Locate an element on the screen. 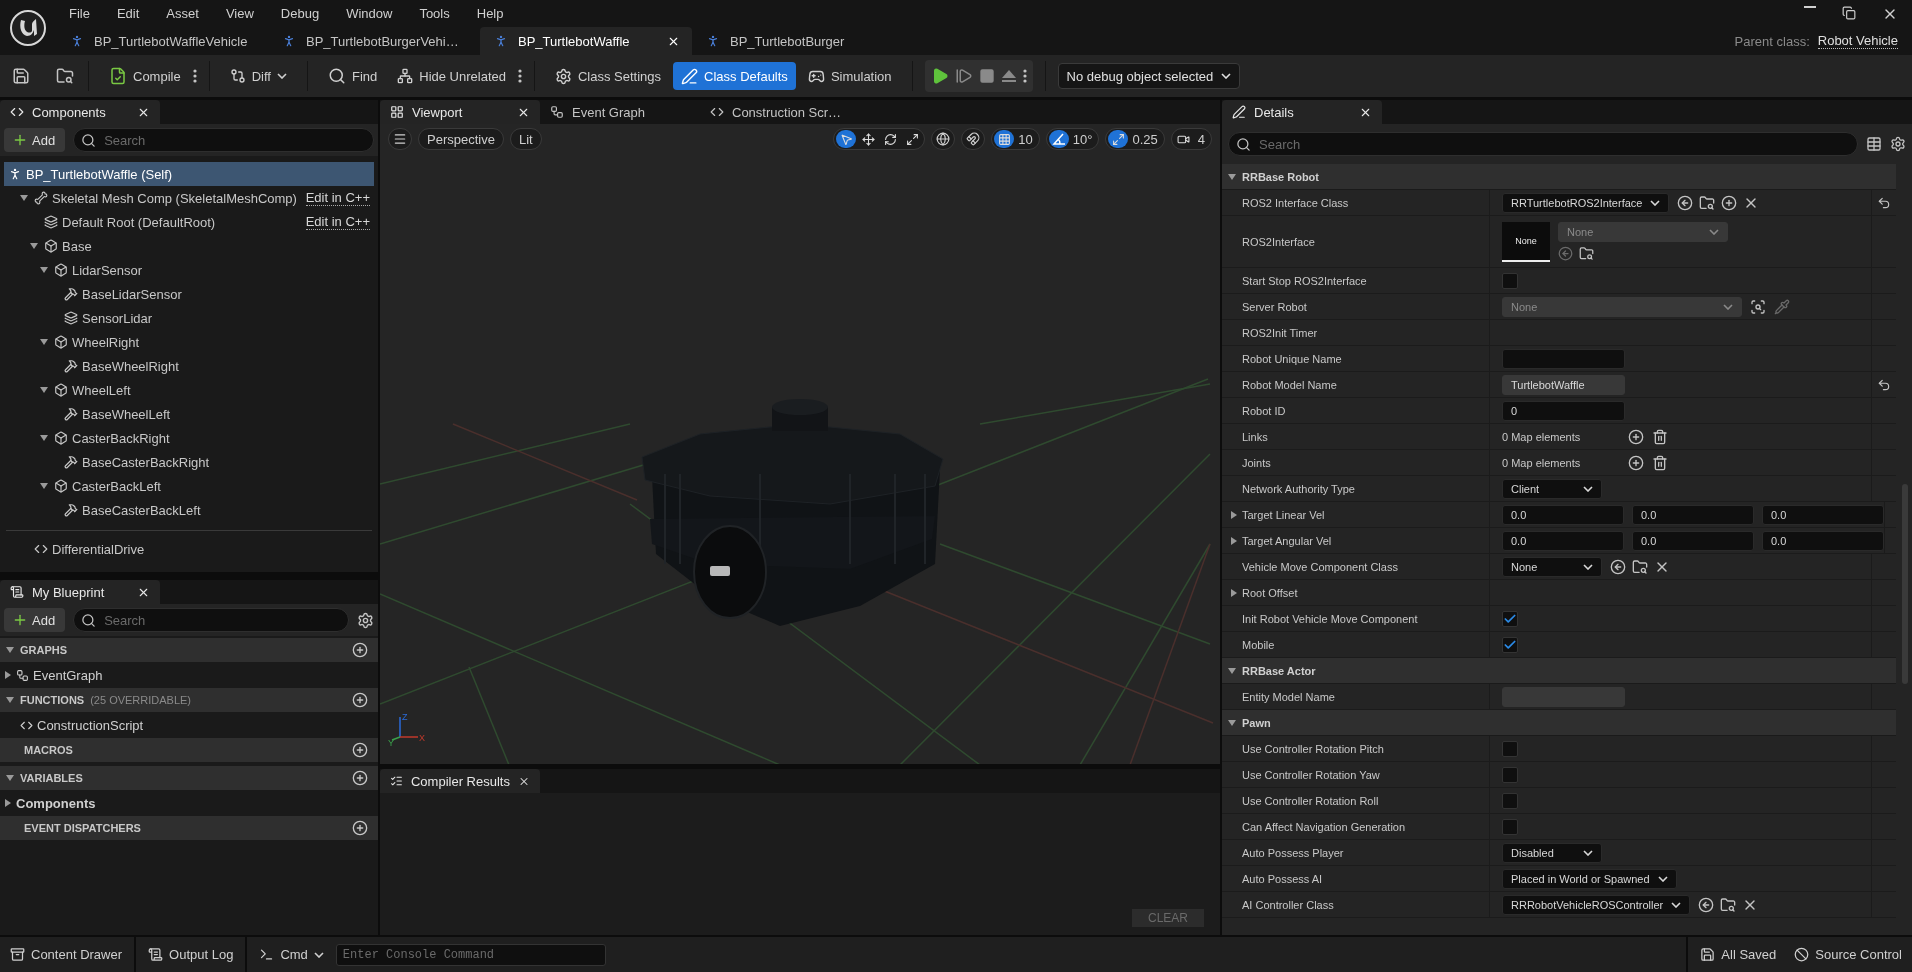  tree-item: Skeletal Mesh Comp (SkeletalMeshComp) Edit in C++ is located at coordinates (189, 198).